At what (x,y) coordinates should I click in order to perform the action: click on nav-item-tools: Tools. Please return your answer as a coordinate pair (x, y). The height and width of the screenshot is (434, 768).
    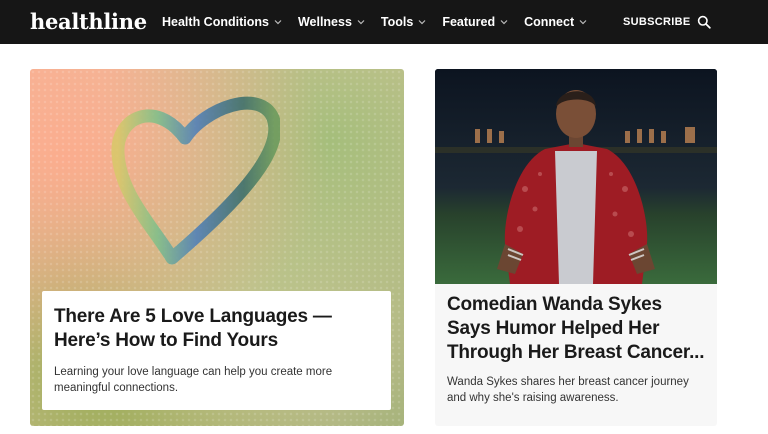
    Looking at the image, I should click on (404, 22).